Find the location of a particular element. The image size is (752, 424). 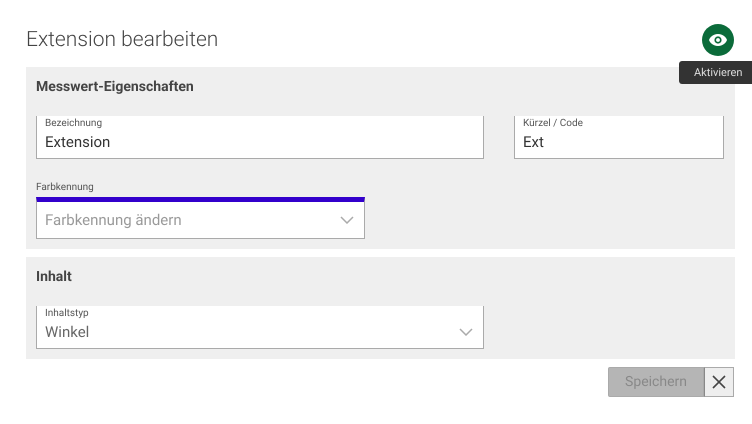

text-field: Kürzel / Code Ext is located at coordinates (619, 137).